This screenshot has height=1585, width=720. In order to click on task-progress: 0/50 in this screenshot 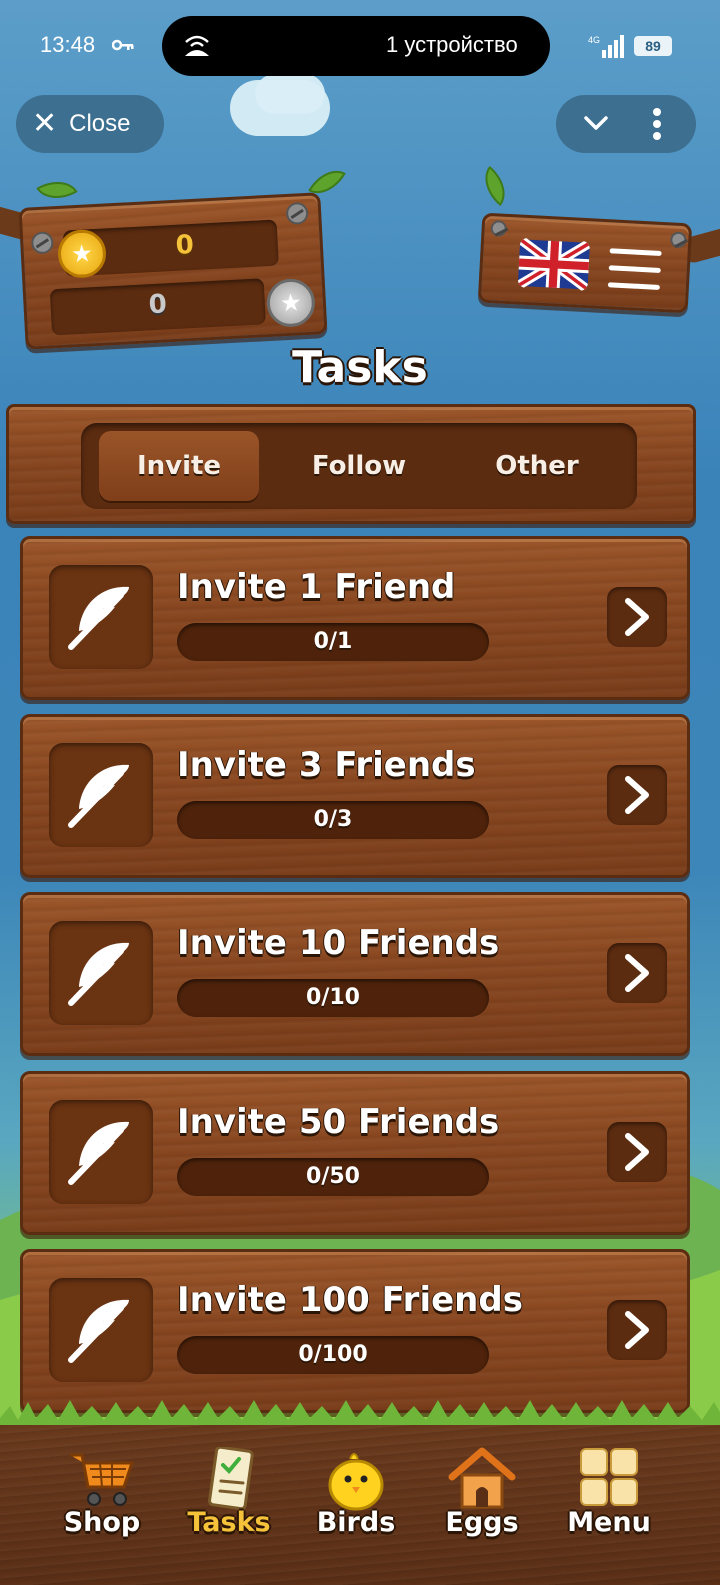, I will do `click(333, 1177)`.